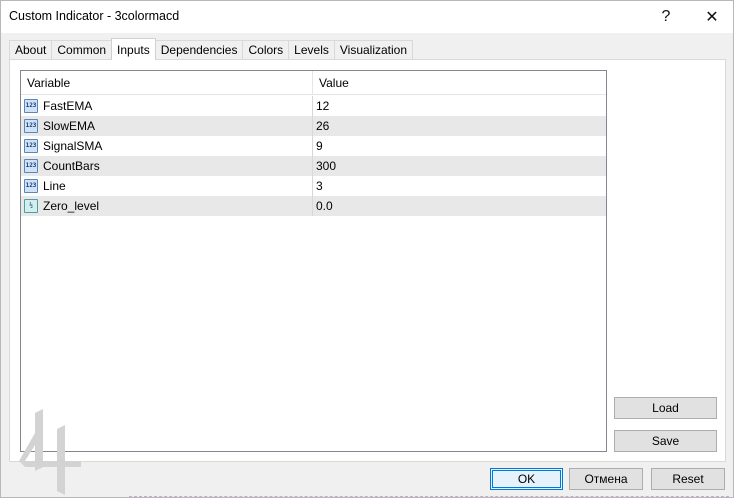  I want to click on variable-value: 300, so click(326, 166).